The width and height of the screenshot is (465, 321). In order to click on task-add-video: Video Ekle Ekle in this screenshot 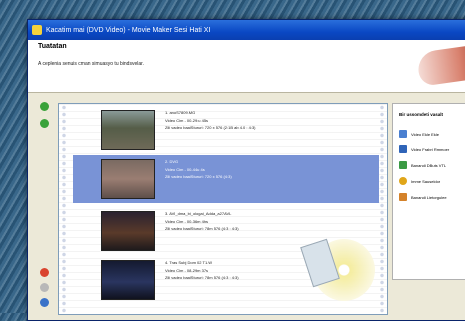, I will do `click(419, 134)`.